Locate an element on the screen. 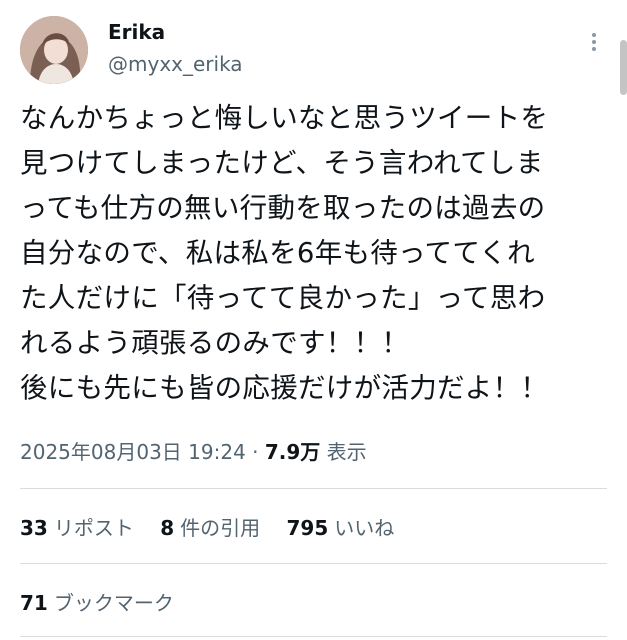 The height and width of the screenshot is (640, 627). bookmarks-stat-row: 71 ブックマーク is located at coordinates (107, 601).